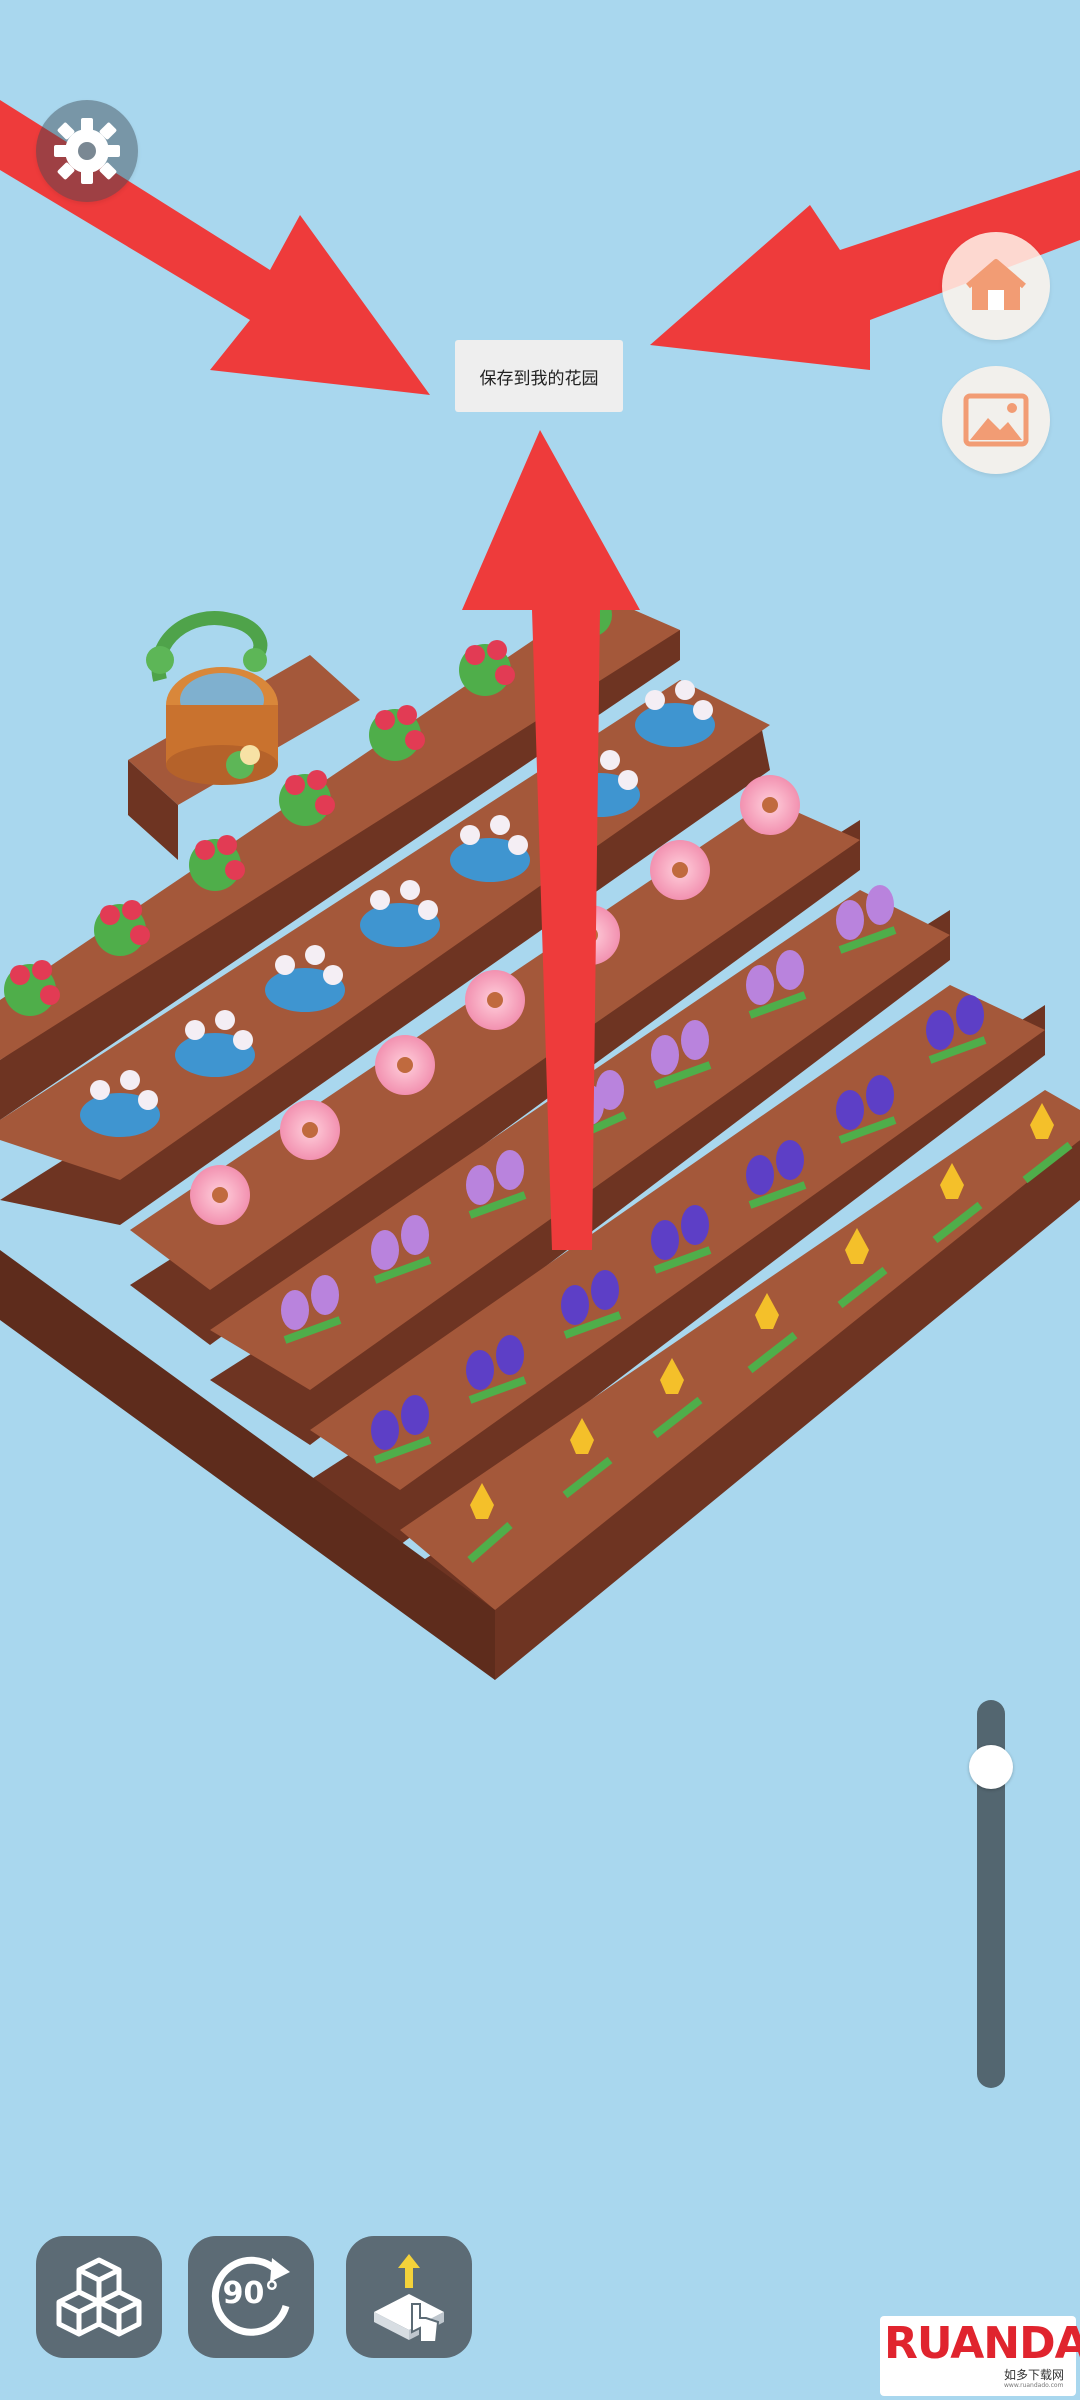 The image size is (1080, 2400). I want to click on tap-place-icon, so click(409, 2298).